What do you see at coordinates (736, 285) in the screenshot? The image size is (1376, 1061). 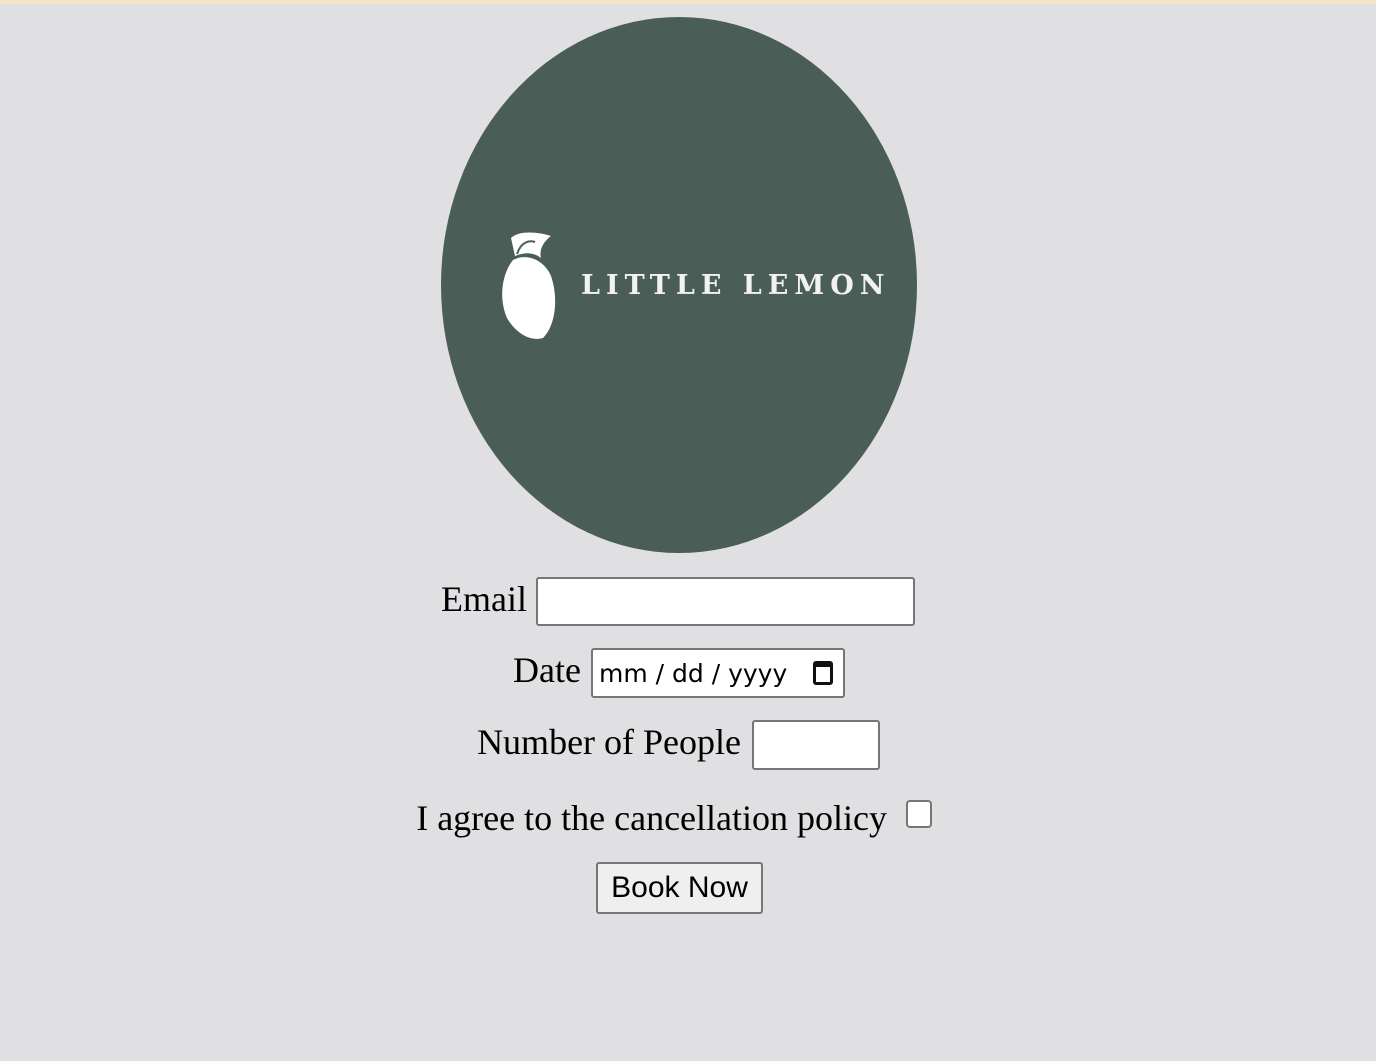 I see `brand-name: LITTLE LEMON` at bounding box center [736, 285].